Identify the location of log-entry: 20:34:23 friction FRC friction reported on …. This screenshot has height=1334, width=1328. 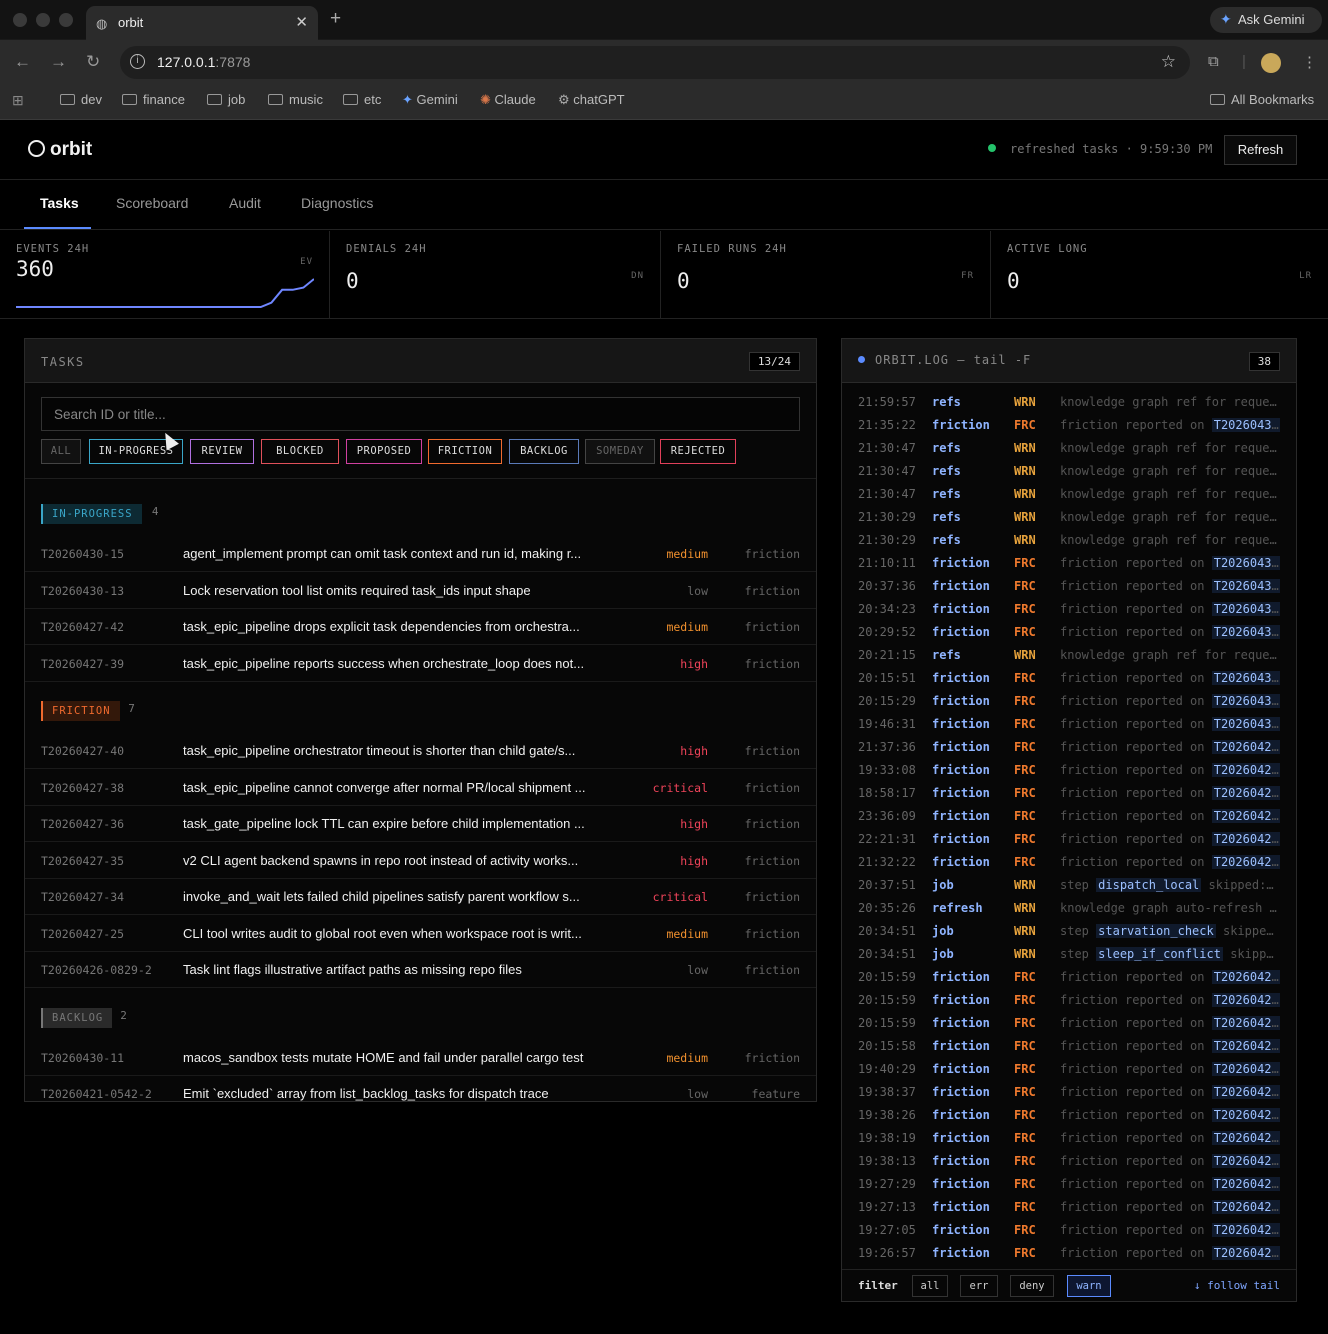
(1070, 610).